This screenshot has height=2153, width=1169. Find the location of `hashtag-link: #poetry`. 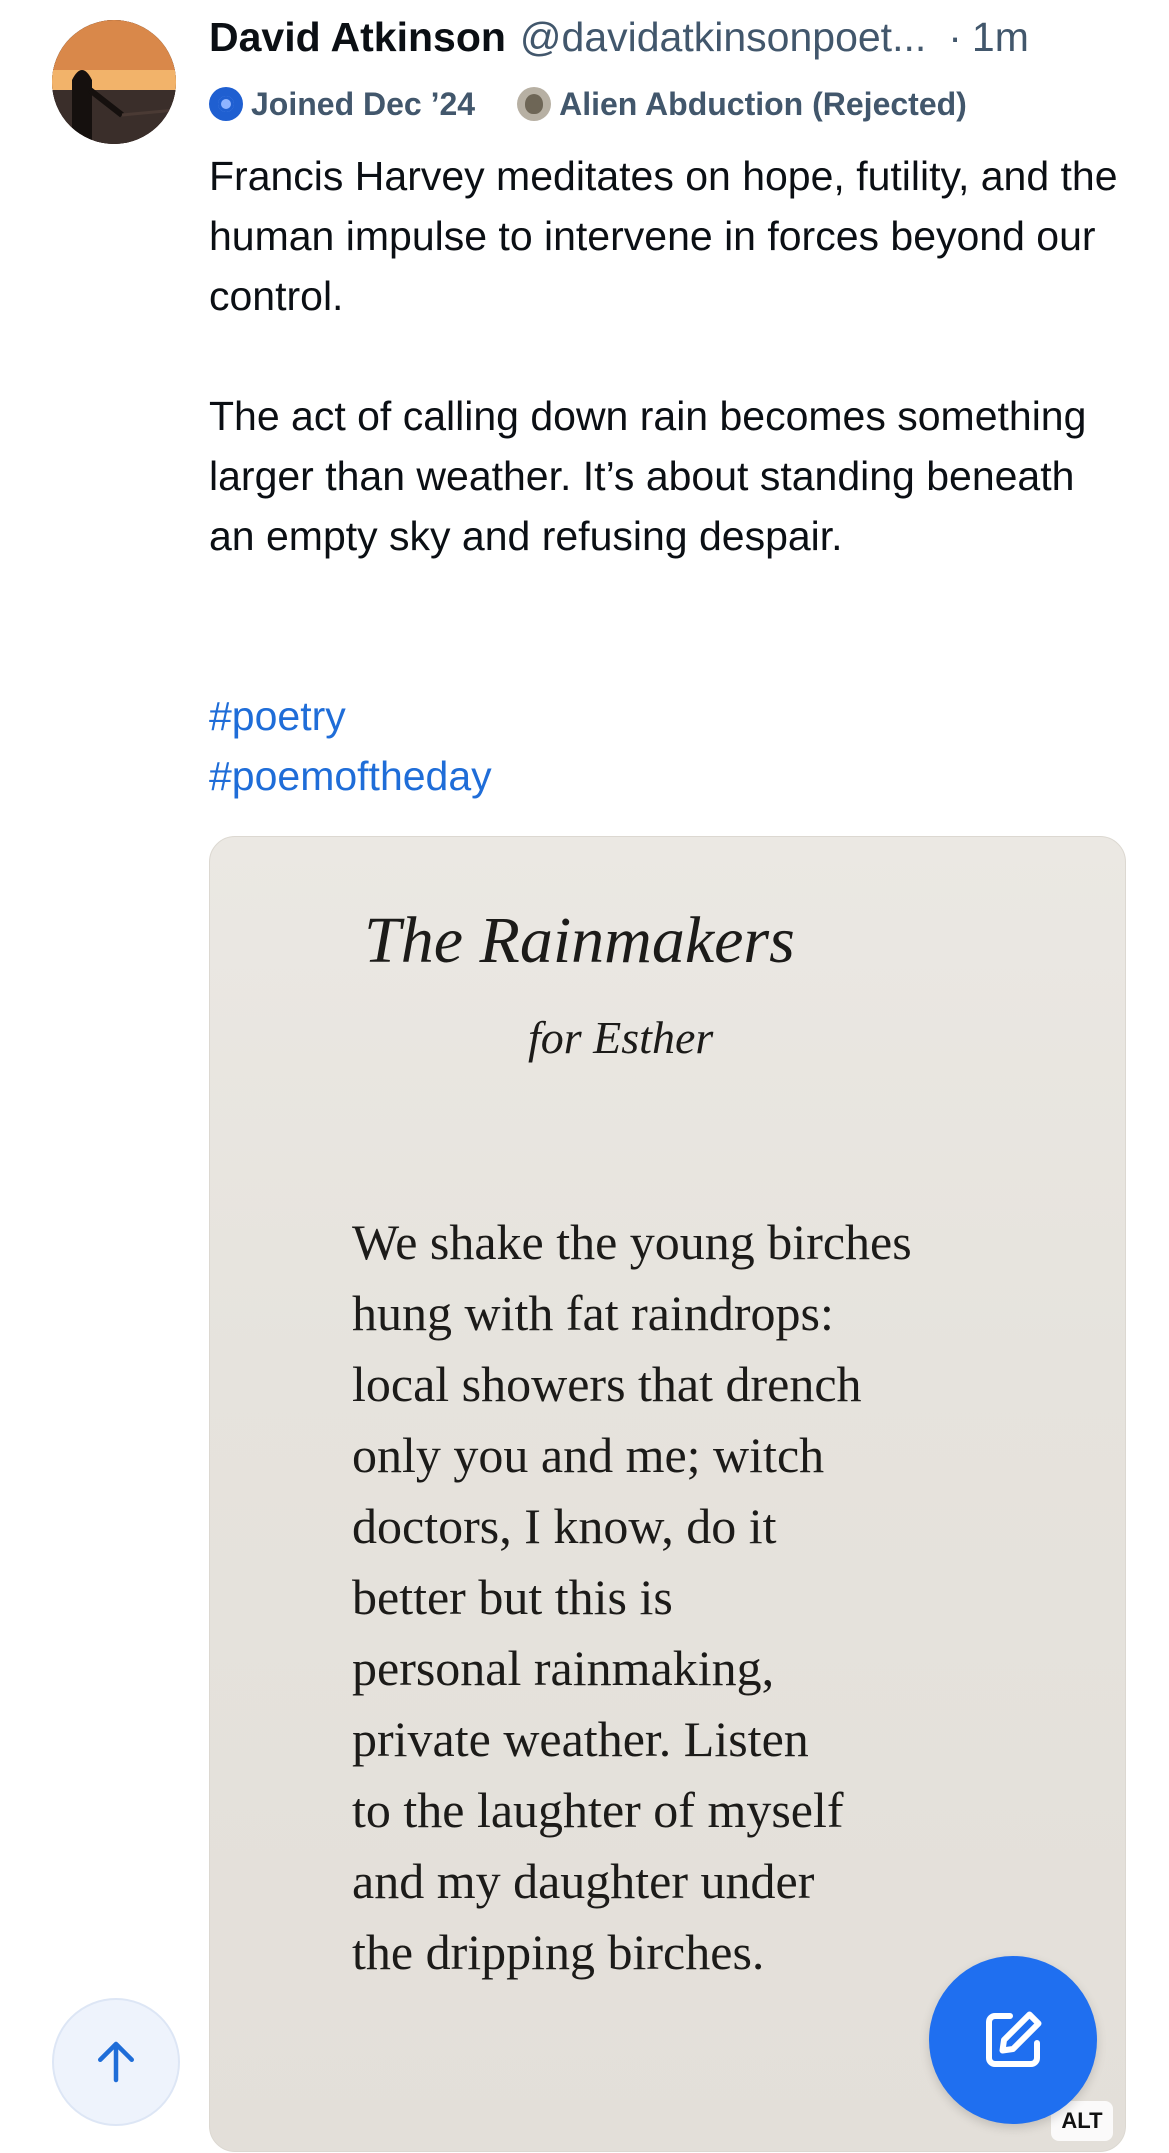

hashtag-link: #poetry is located at coordinates (350, 716).